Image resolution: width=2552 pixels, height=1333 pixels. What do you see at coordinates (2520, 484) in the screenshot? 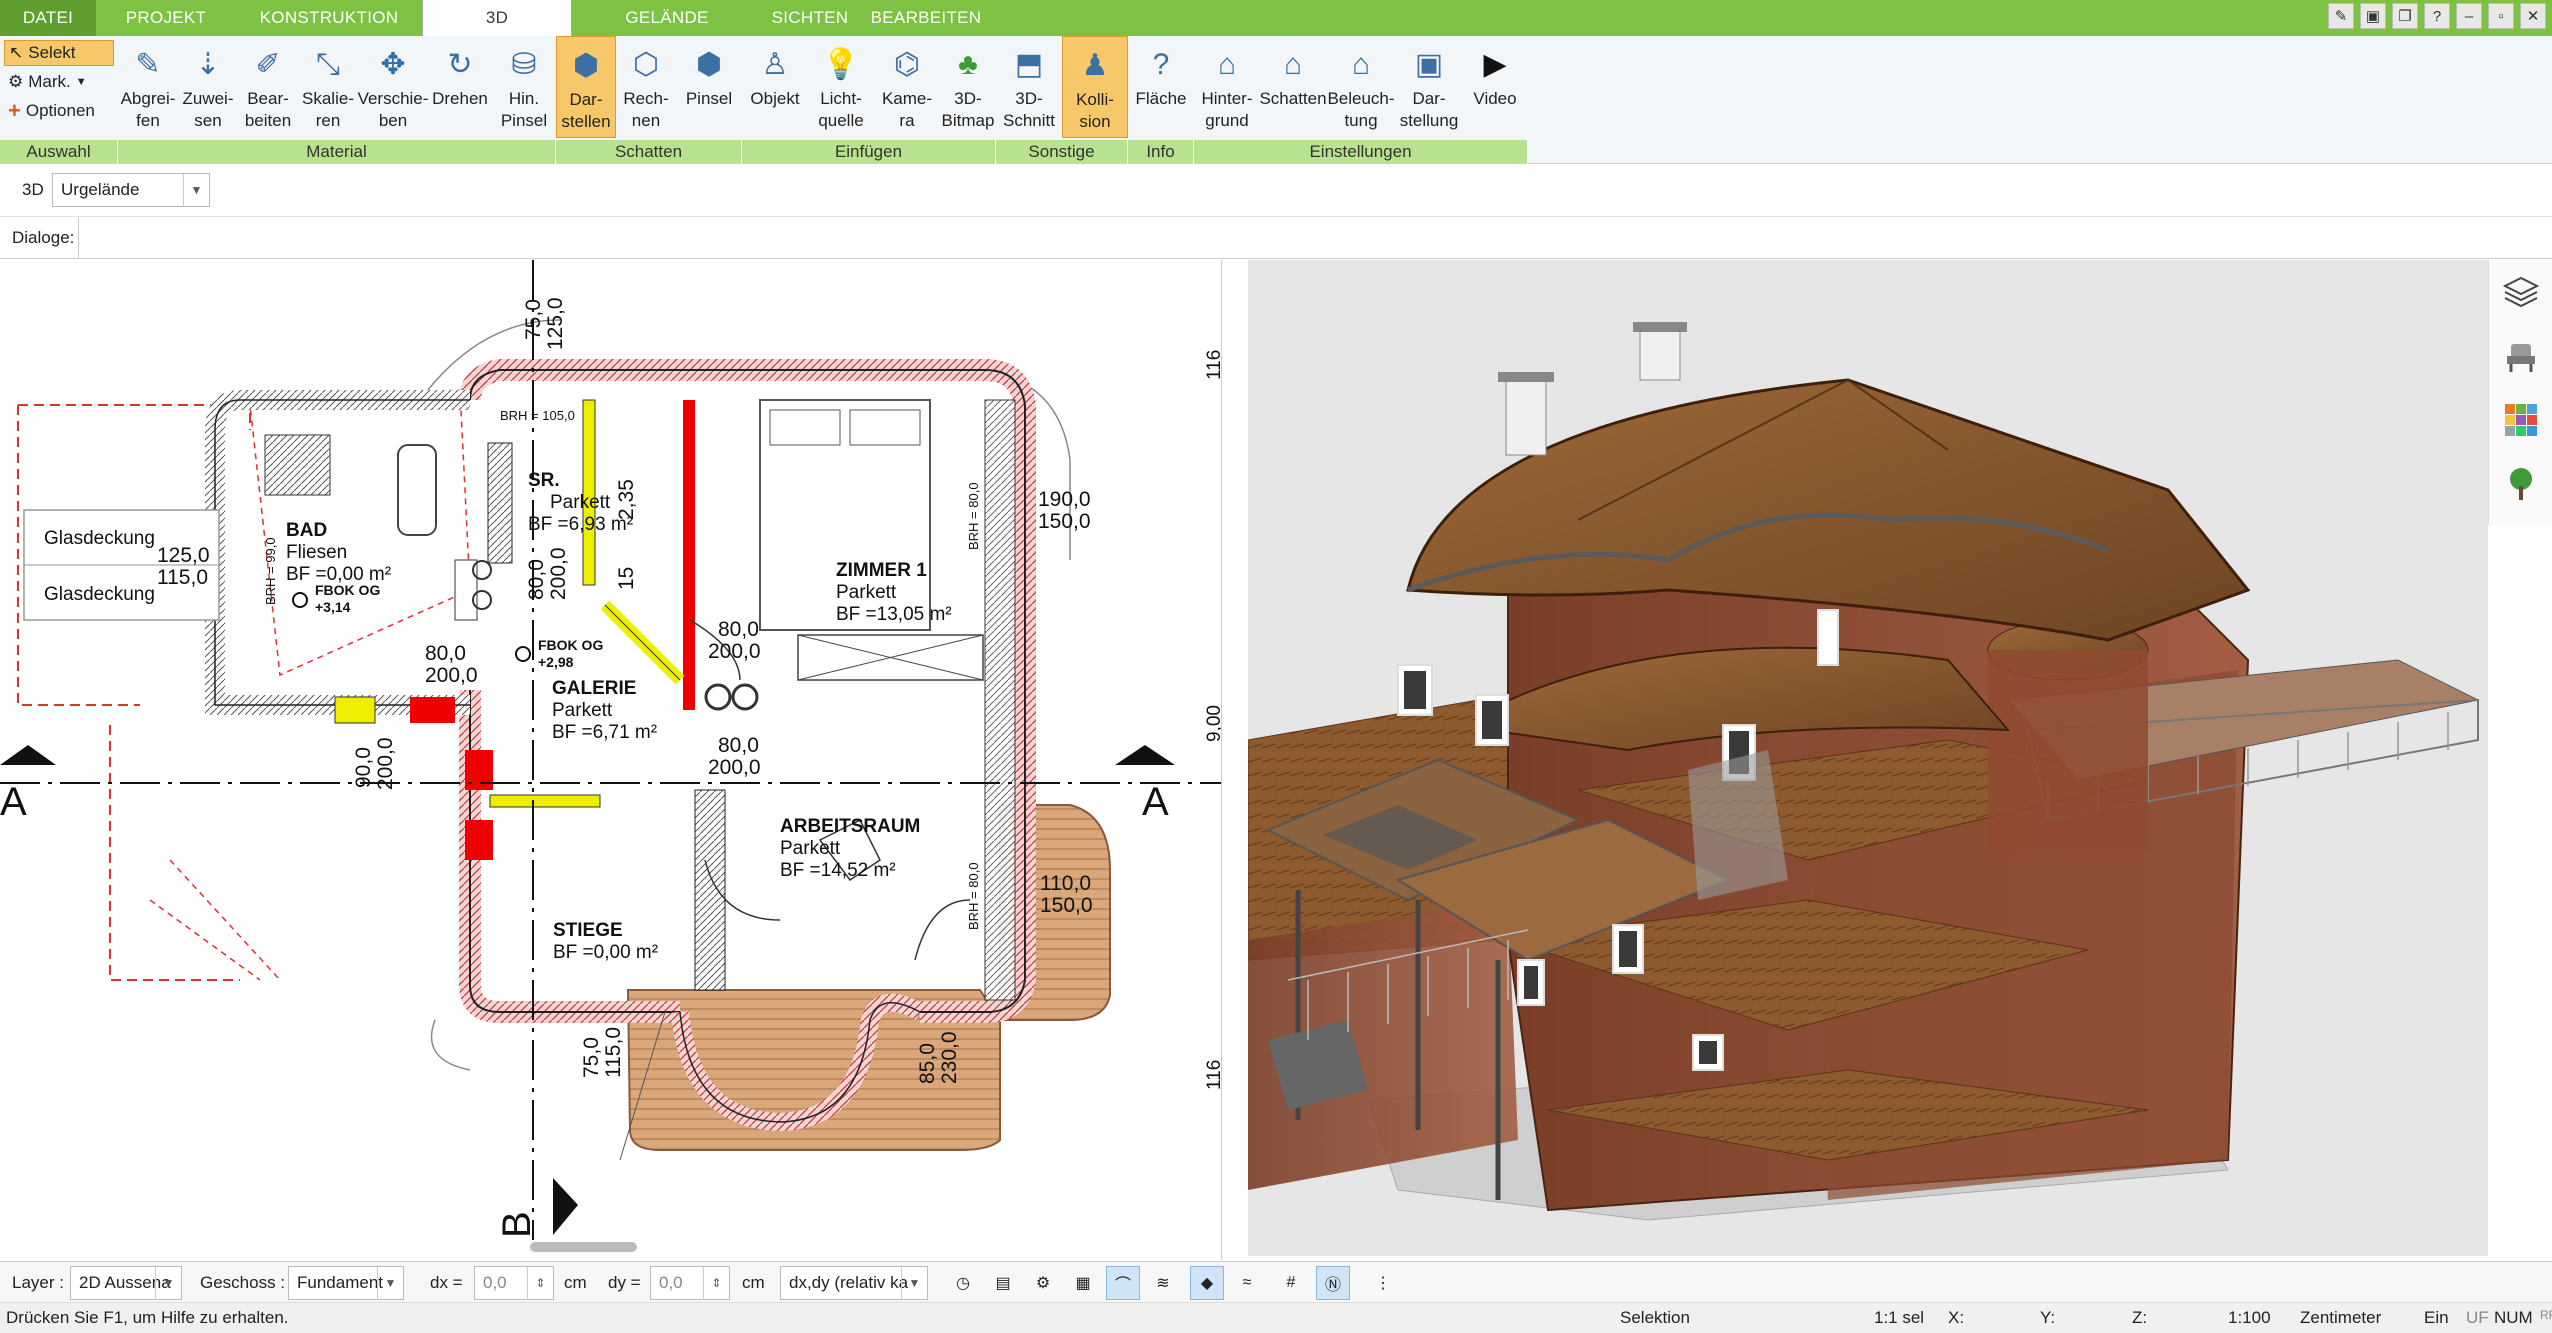
I see `tree-icon` at bounding box center [2520, 484].